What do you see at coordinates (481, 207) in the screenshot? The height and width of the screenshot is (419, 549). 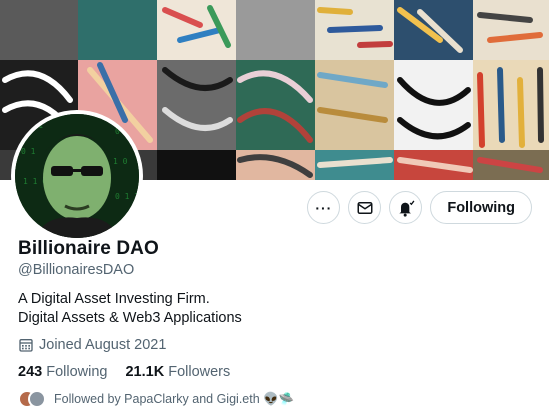 I see `following-button: Following` at bounding box center [481, 207].